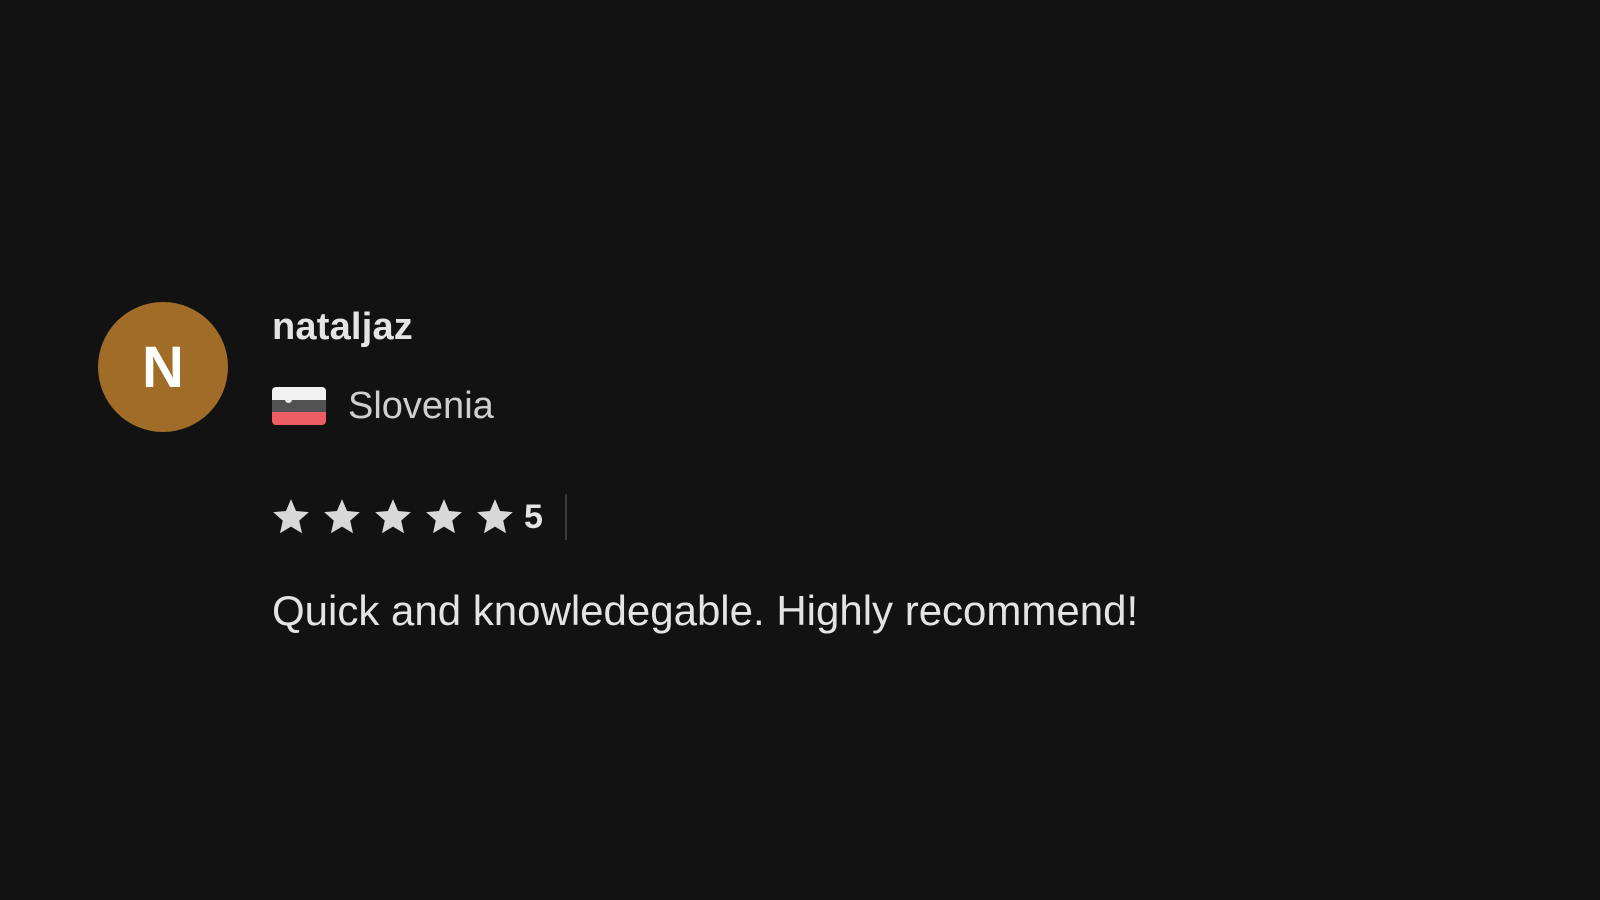 The height and width of the screenshot is (900, 1600). What do you see at coordinates (533, 517) in the screenshot?
I see `rating-score: 5` at bounding box center [533, 517].